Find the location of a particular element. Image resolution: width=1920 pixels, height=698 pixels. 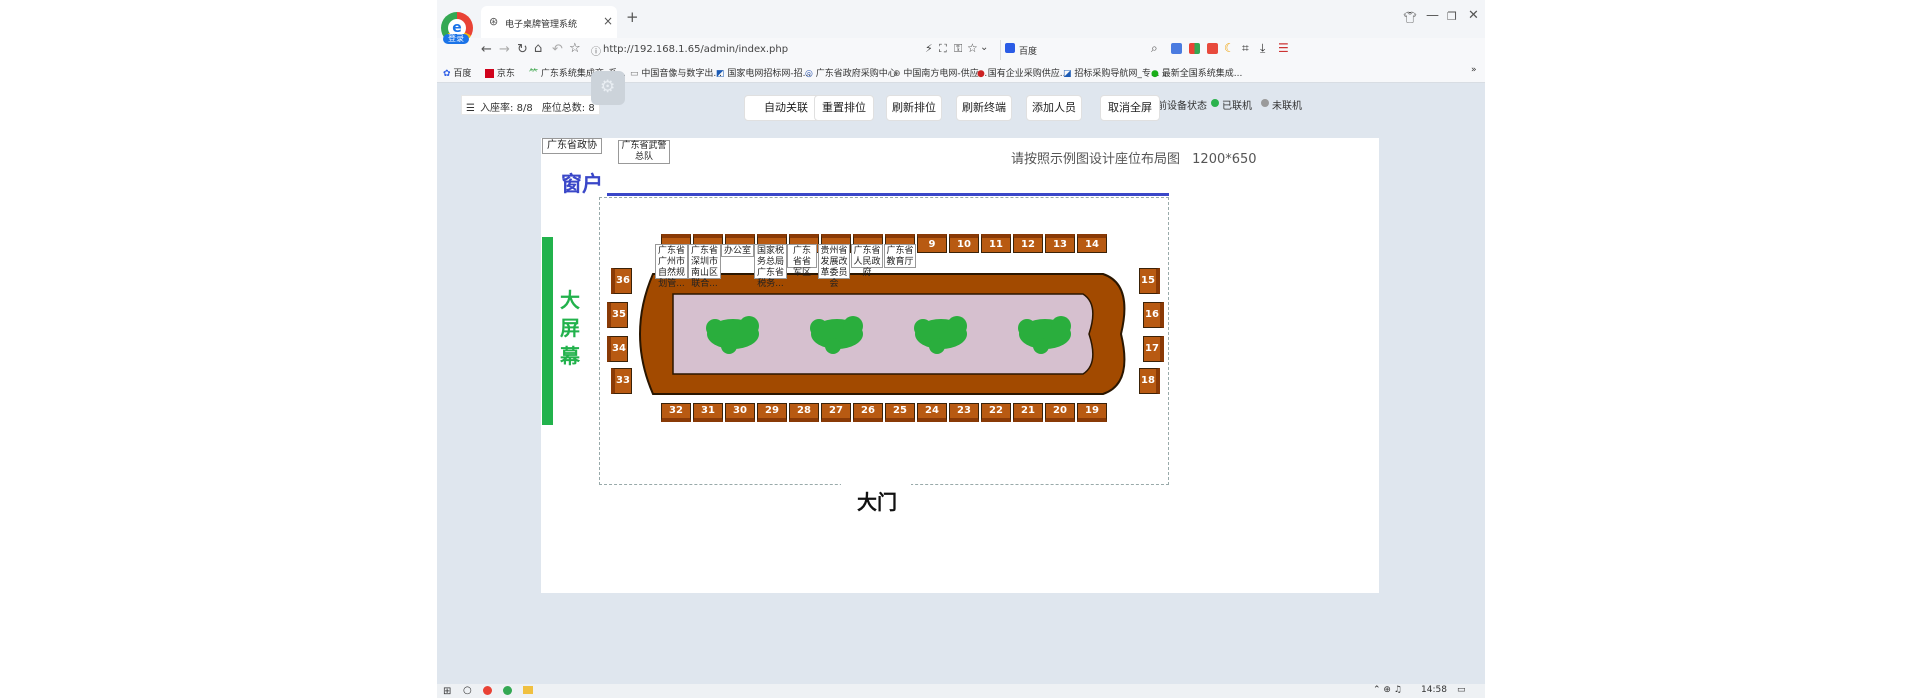

reload-icon: ↻ is located at coordinates (522, 50).